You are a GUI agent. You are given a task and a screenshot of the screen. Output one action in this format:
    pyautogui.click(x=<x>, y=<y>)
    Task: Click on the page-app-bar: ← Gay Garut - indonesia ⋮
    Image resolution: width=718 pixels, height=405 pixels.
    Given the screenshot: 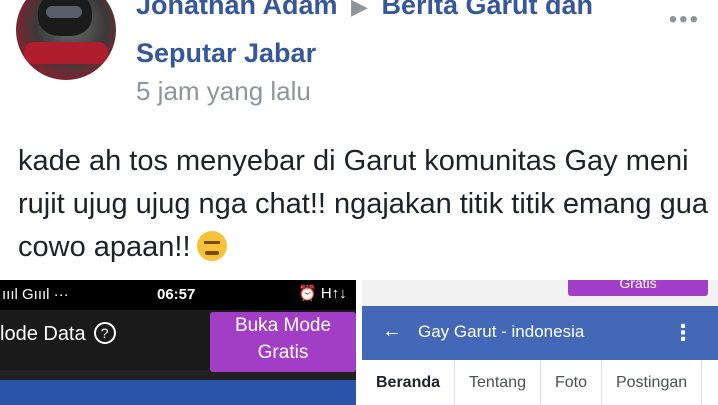 What is the action you would take?
    pyautogui.click(x=540, y=333)
    